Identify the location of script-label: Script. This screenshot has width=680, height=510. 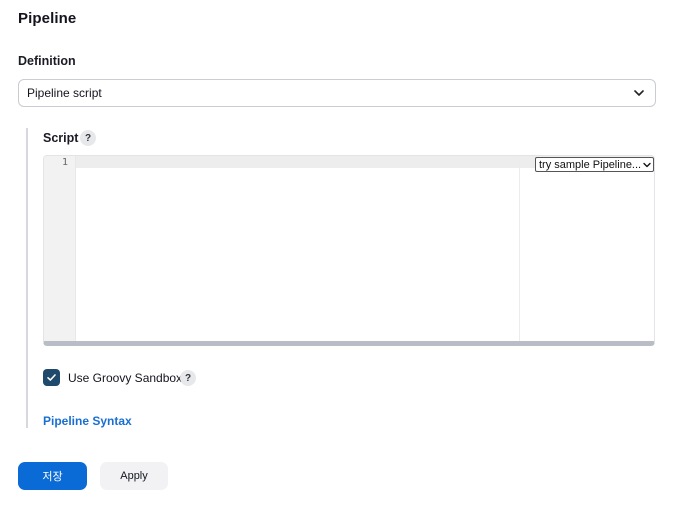
(61, 138).